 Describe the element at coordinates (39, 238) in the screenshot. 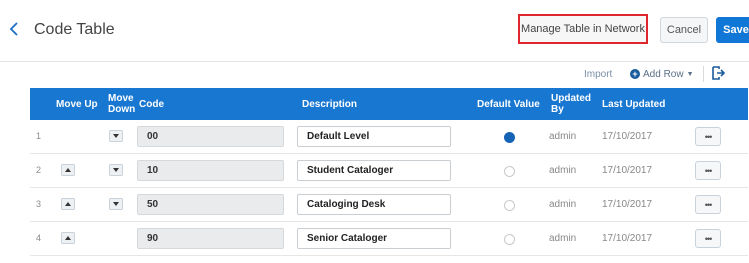

I see `row-number: 4` at that location.